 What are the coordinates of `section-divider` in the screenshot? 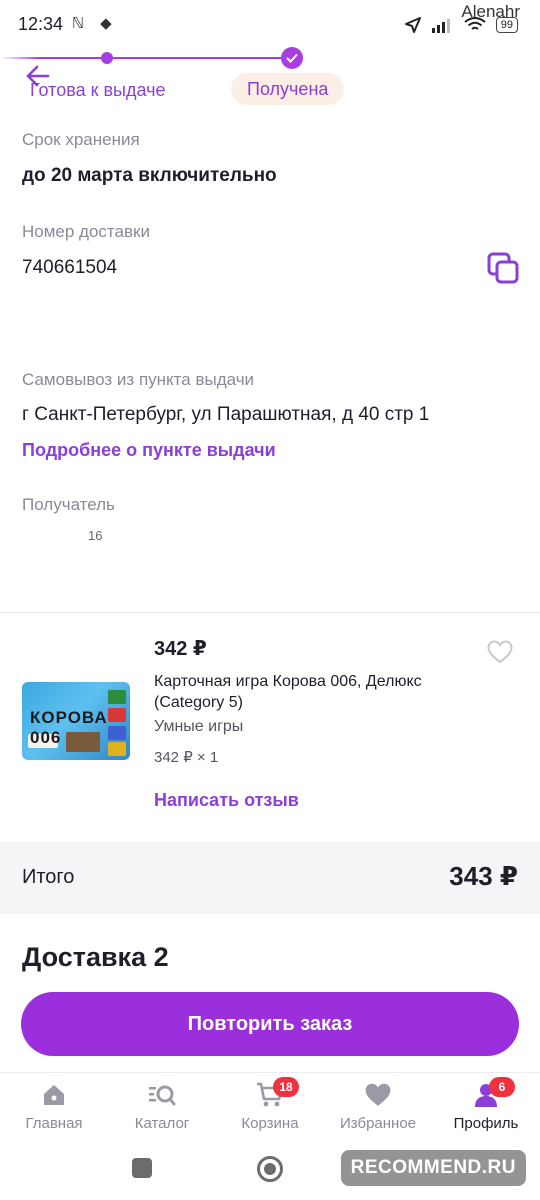 It's located at (270, 612).